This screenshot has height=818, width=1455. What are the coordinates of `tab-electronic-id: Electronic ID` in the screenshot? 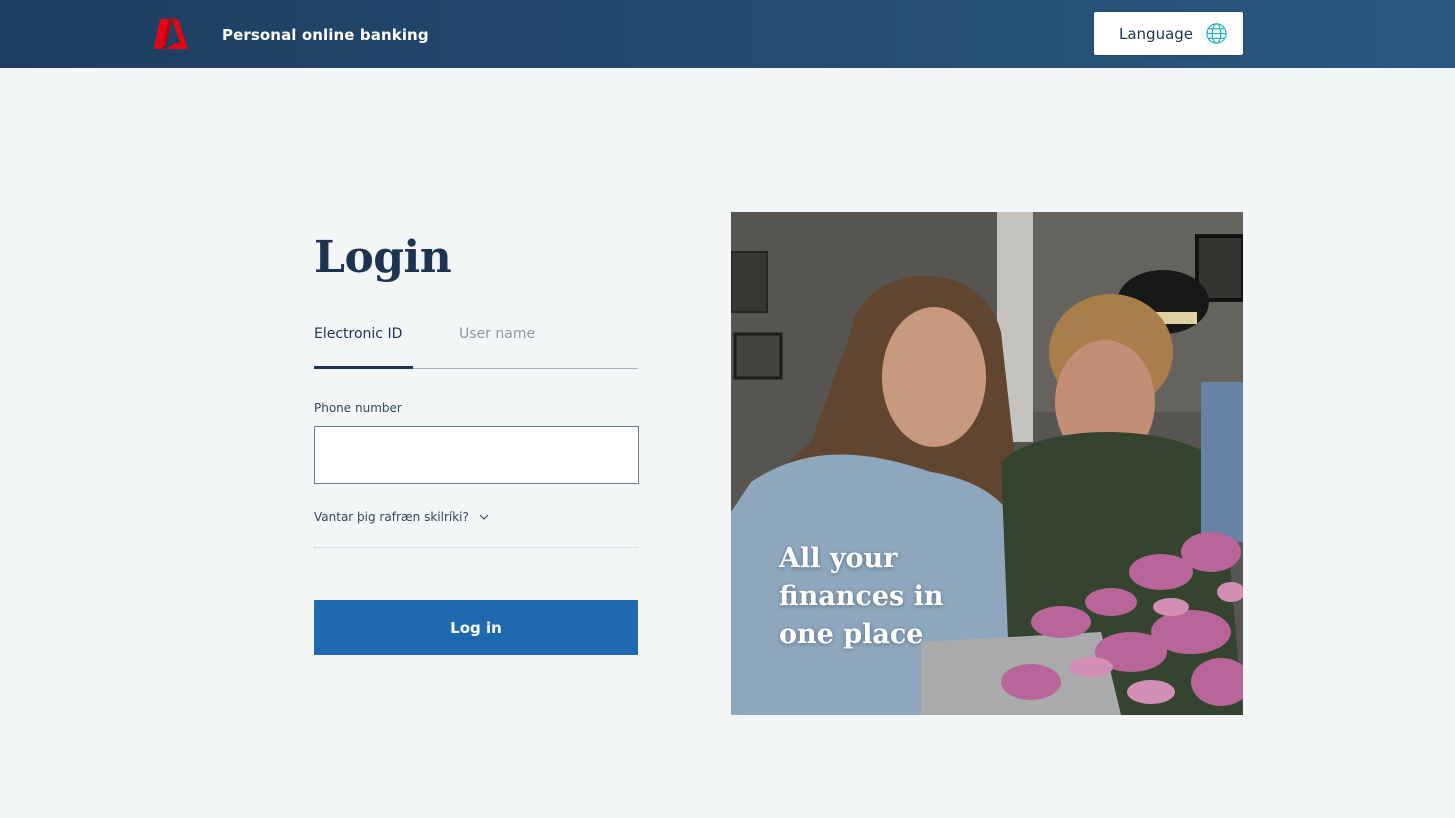 It's located at (358, 334).